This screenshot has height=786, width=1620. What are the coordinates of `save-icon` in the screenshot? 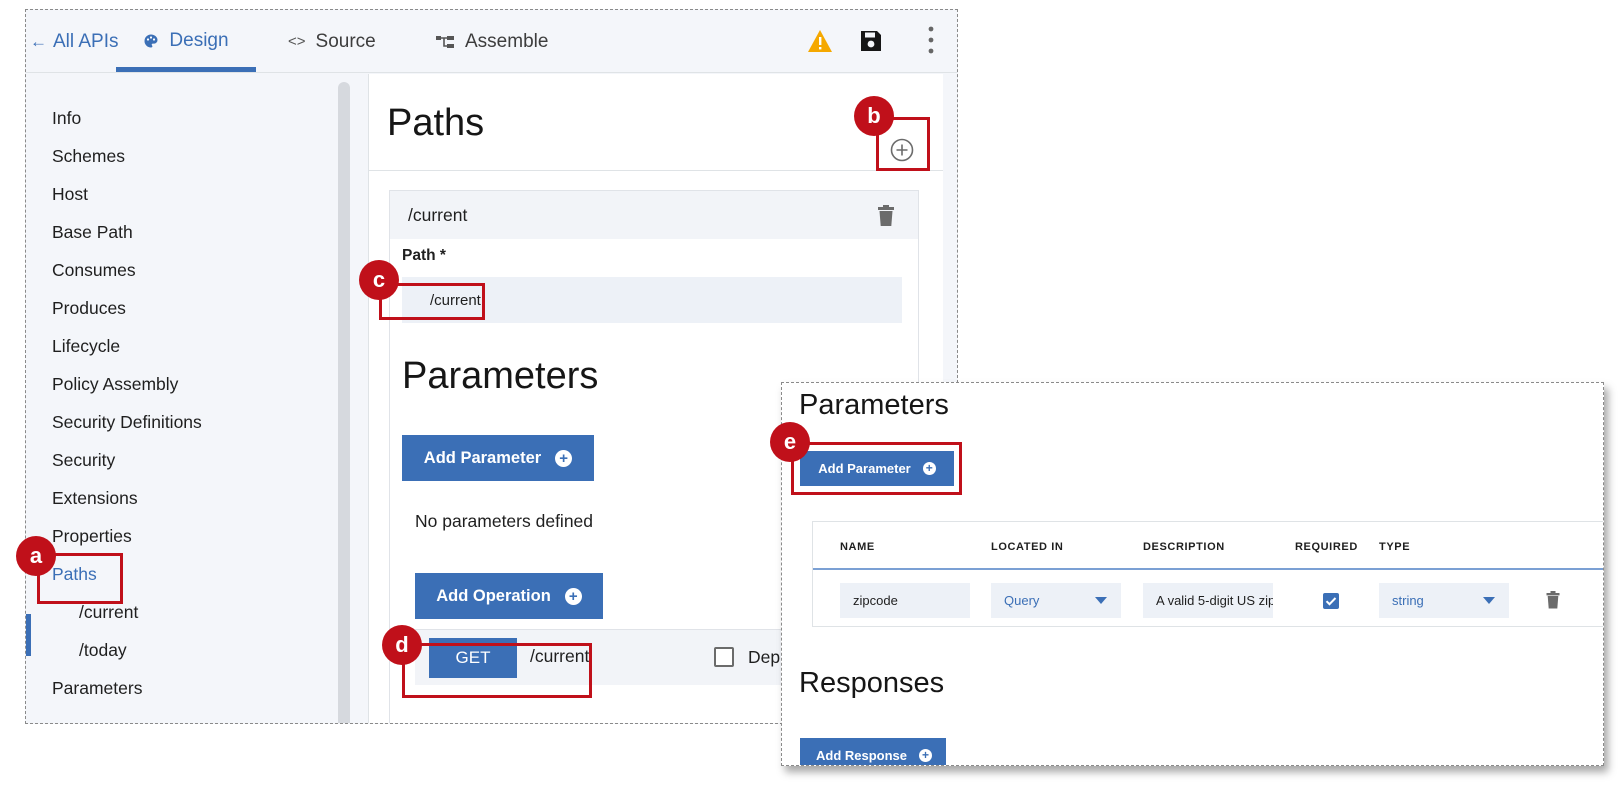 It's located at (871, 43).